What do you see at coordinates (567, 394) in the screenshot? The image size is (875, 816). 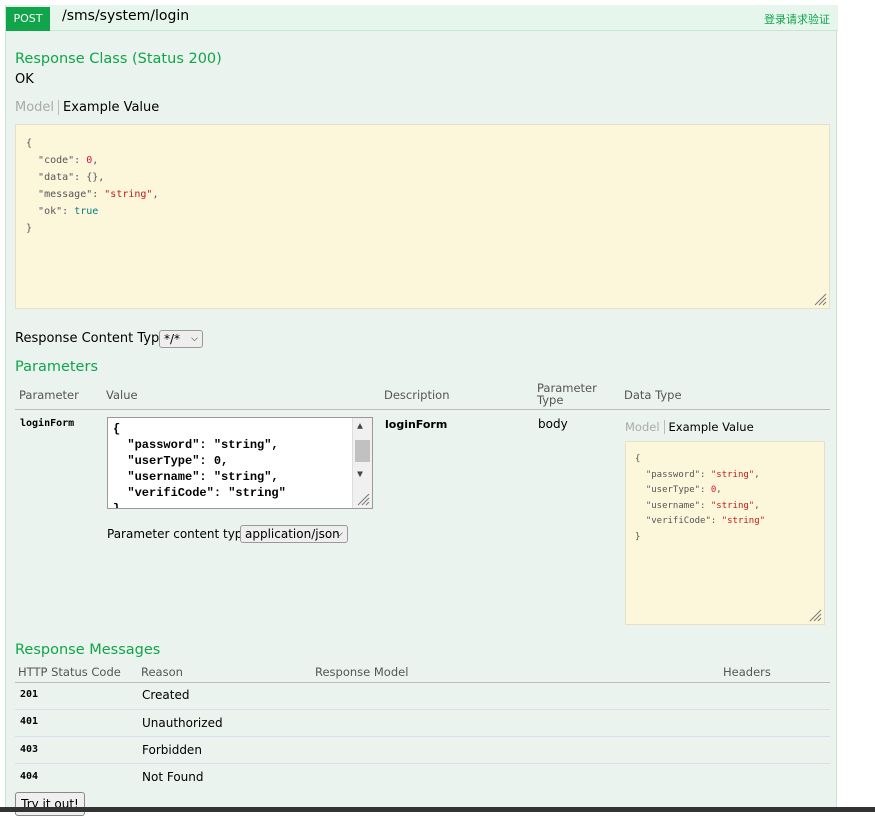 I see `col-parameter-type: Parameter Type` at bounding box center [567, 394].